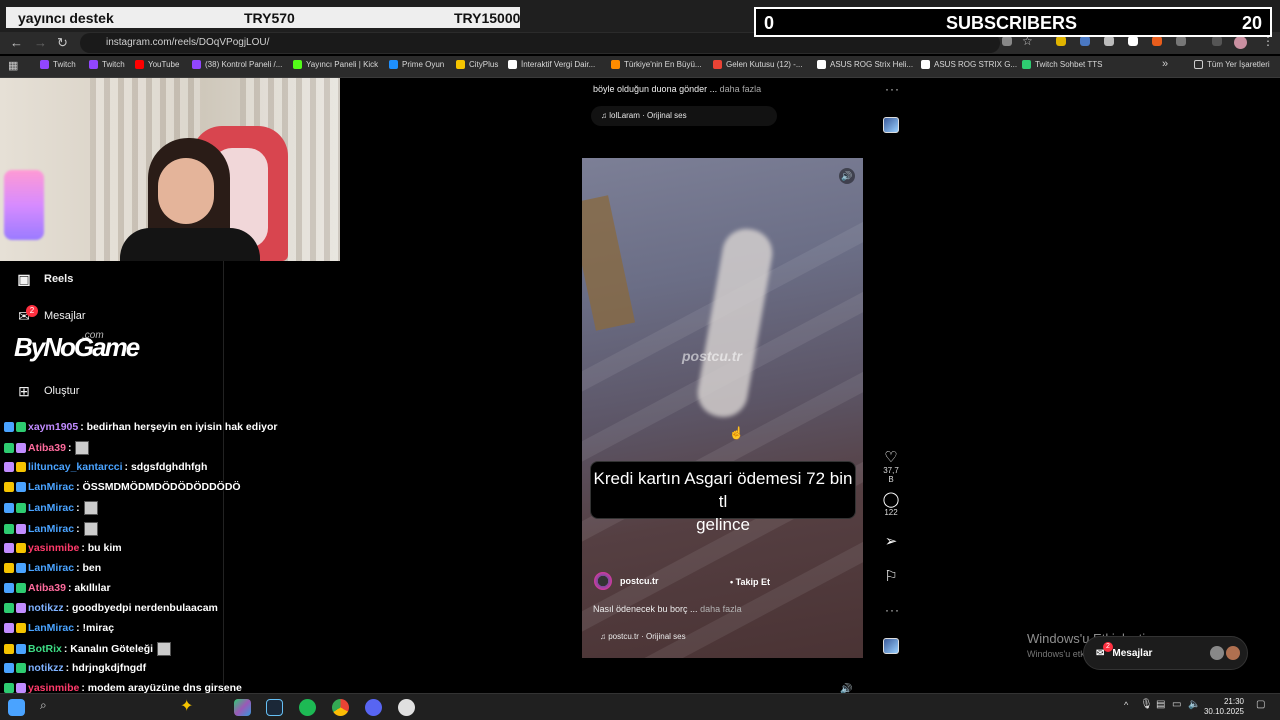 This screenshot has width=1280, height=720. I want to click on previous-reel-more-link: daha fazla, so click(741, 89).